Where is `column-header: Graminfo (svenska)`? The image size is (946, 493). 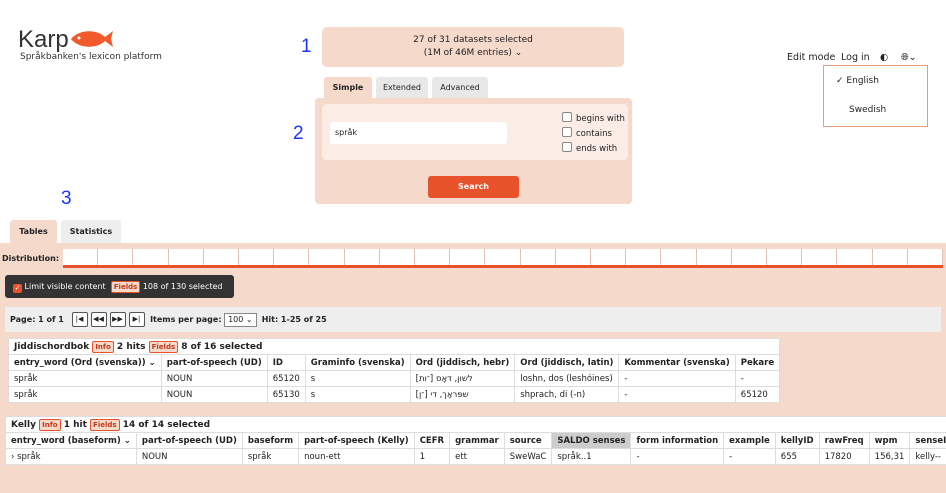
column-header: Graminfo (svenska) is located at coordinates (357, 362).